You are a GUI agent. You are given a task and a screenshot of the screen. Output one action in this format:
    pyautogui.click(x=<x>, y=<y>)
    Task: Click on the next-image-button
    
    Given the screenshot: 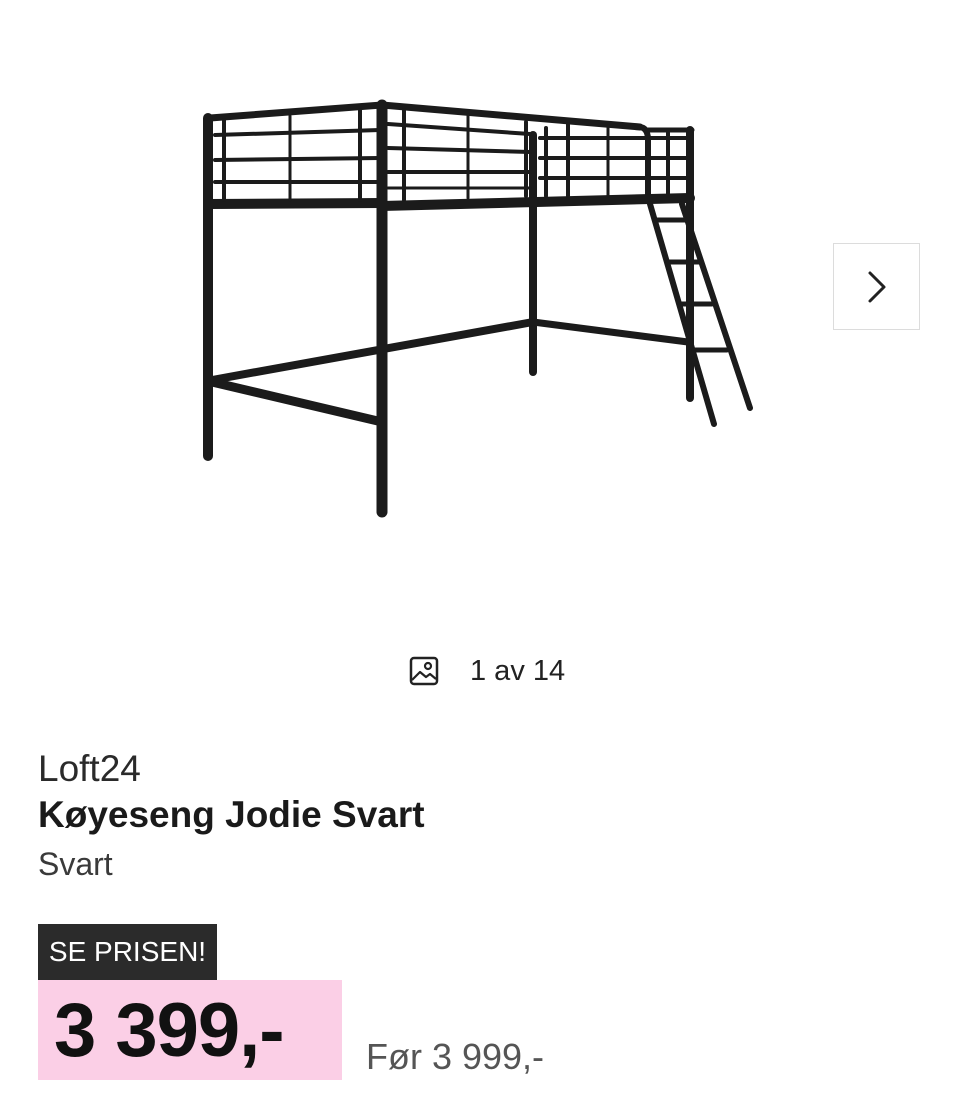 What is the action you would take?
    pyautogui.click(x=876, y=286)
    